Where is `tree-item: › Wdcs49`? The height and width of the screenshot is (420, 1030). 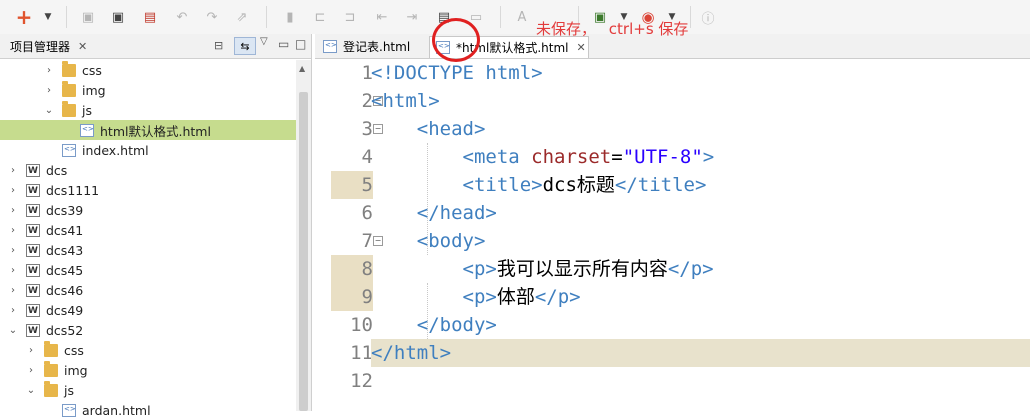 tree-item: › Wdcs49 is located at coordinates (148, 310).